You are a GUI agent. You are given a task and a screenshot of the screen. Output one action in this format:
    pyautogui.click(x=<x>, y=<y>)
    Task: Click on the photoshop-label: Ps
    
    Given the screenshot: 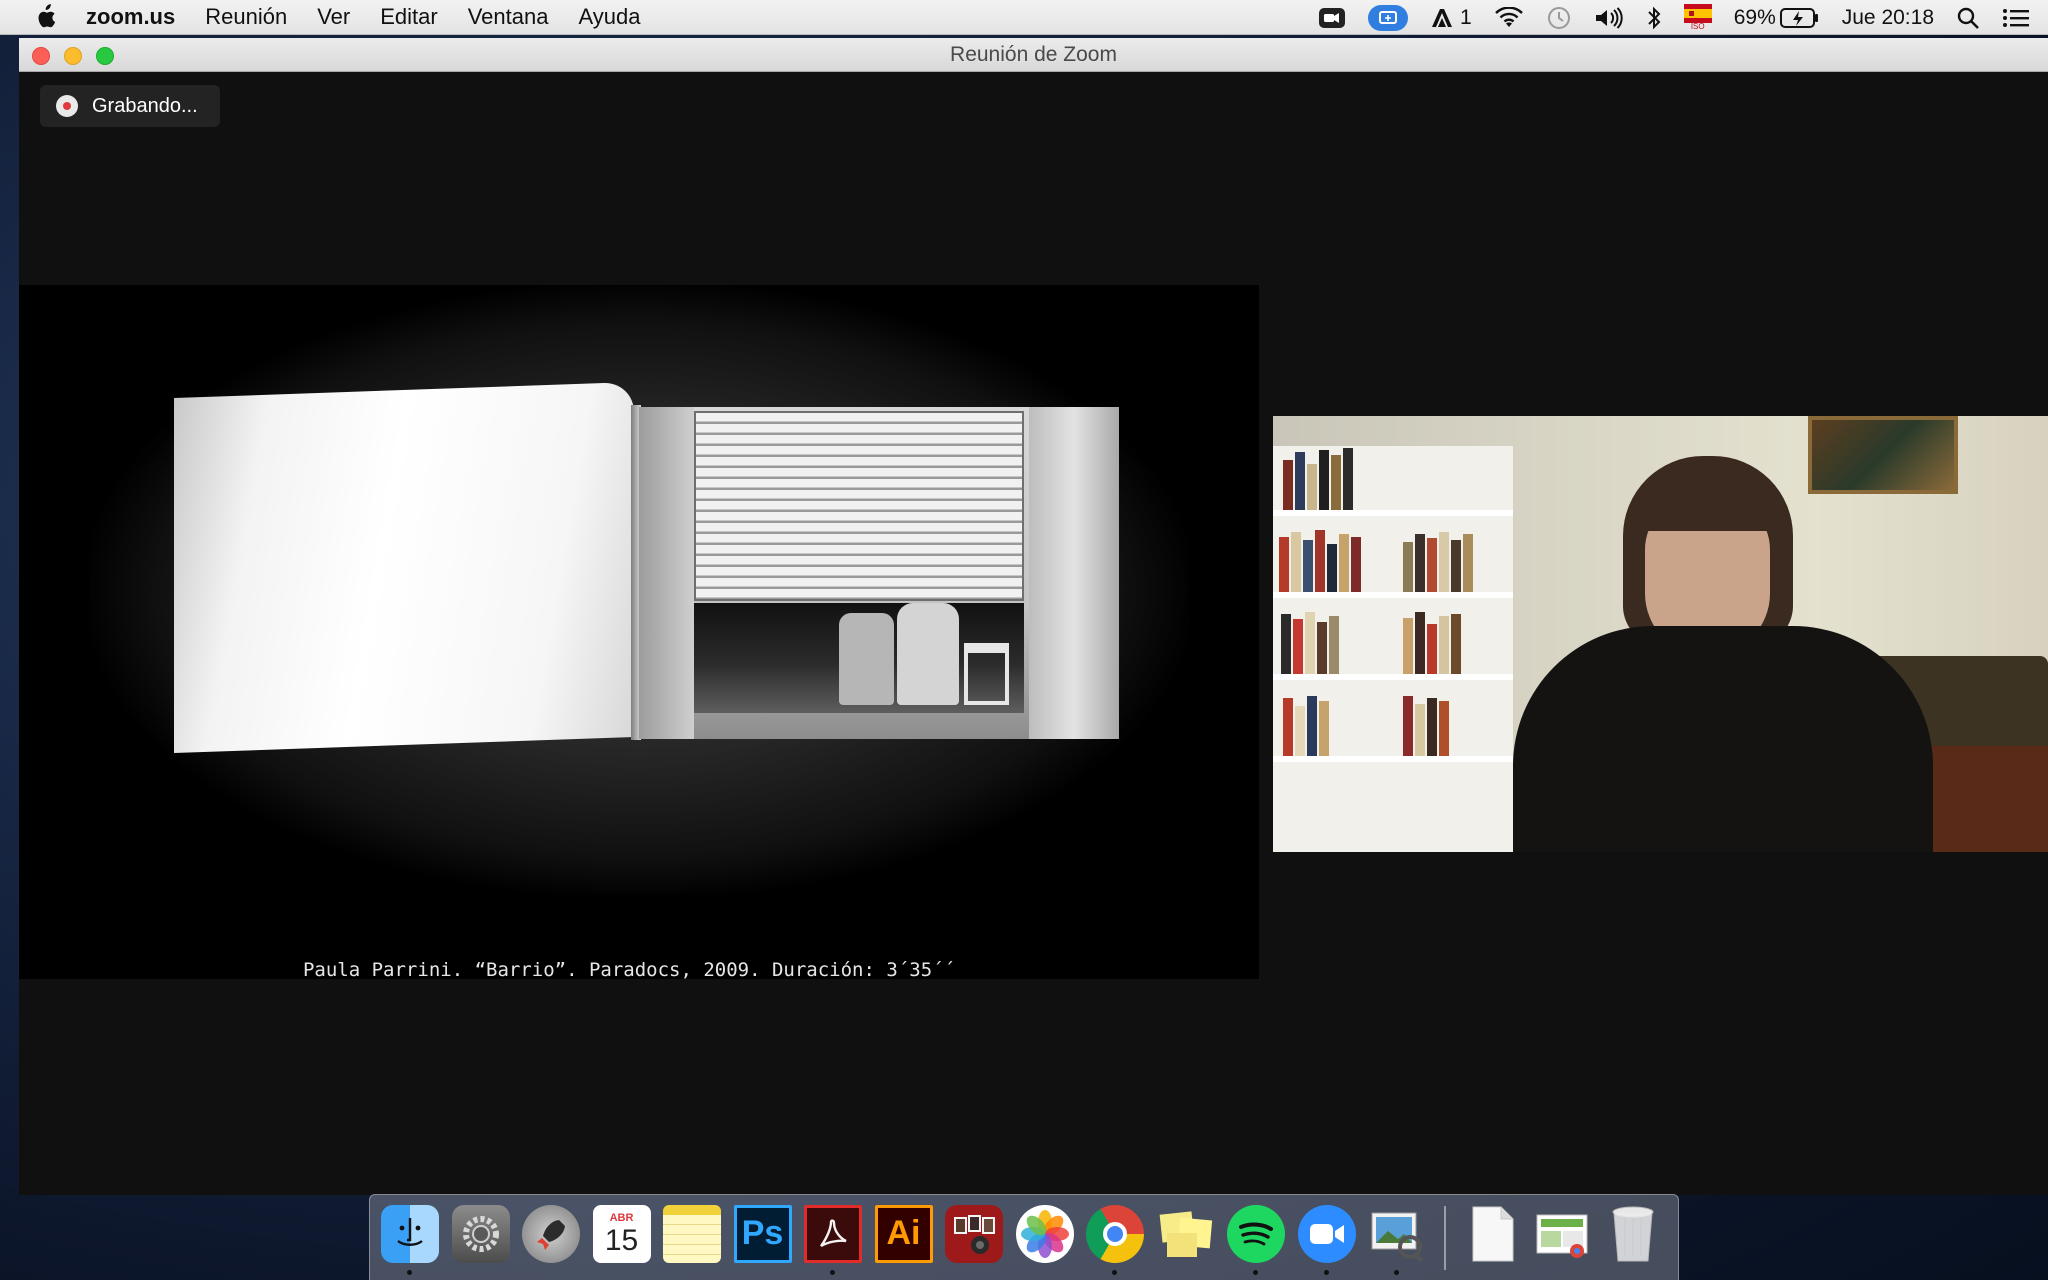 What is the action you would take?
    pyautogui.click(x=762, y=1233)
    